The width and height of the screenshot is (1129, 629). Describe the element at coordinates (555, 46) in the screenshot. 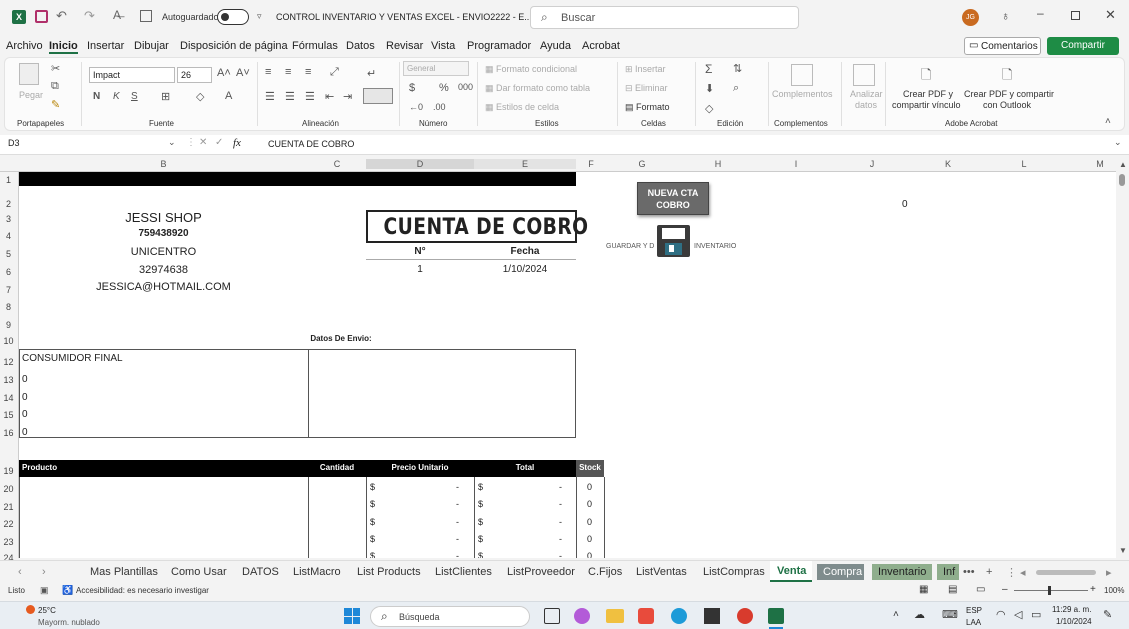

I see `tab-ayuda: Ayuda` at that location.